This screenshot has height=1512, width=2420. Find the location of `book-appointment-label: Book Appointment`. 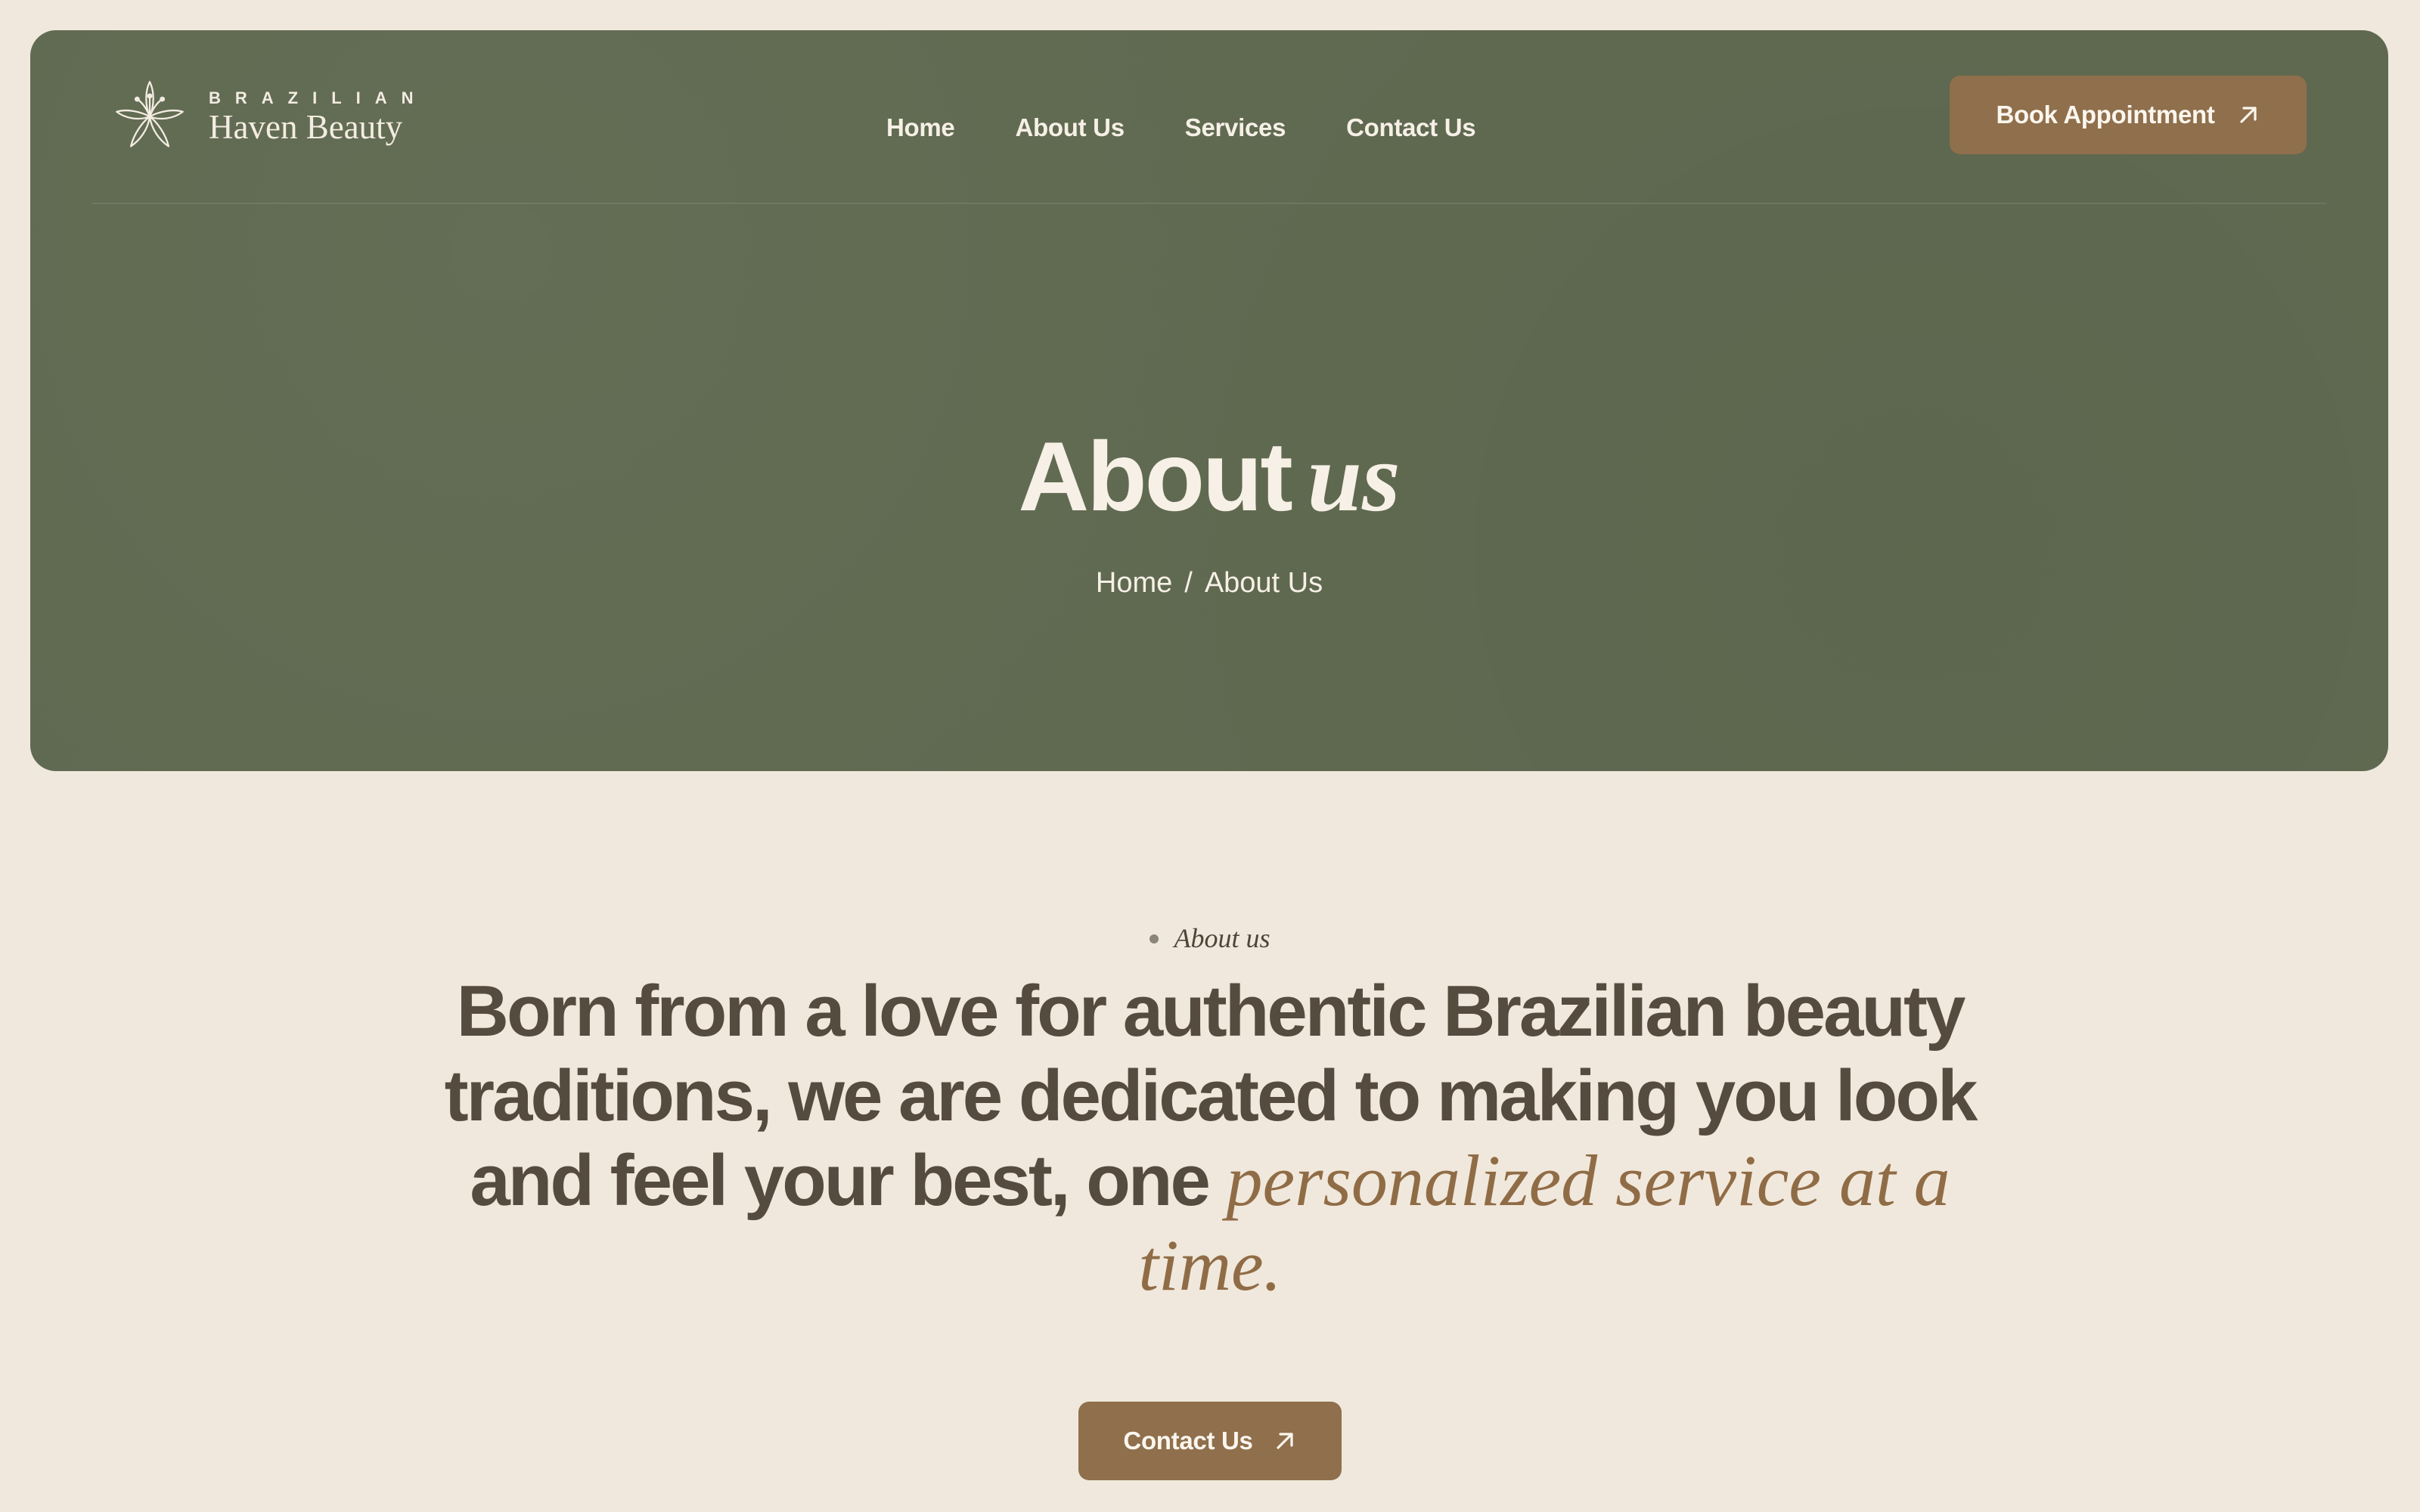

book-appointment-label: Book Appointment is located at coordinates (2105, 115).